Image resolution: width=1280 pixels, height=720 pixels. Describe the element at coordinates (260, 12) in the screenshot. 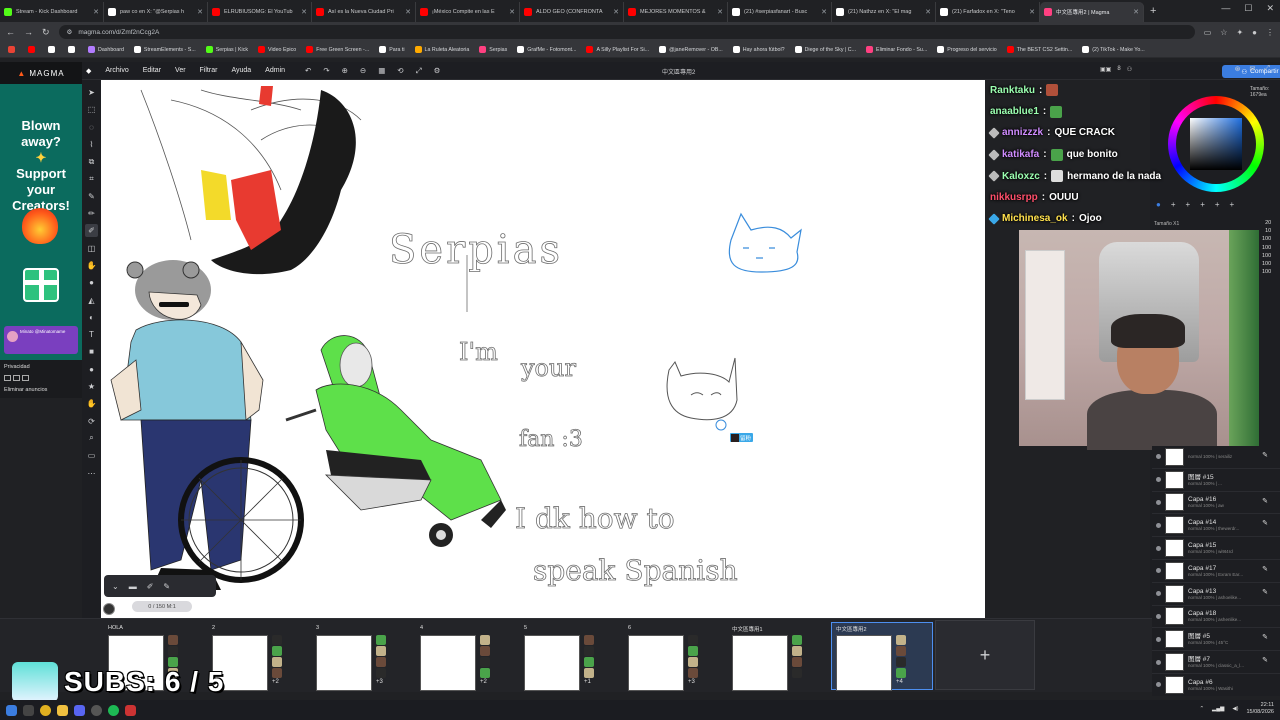

I see `browser-tab: ELRUBIUSOMG: El YouTub ✕` at that location.